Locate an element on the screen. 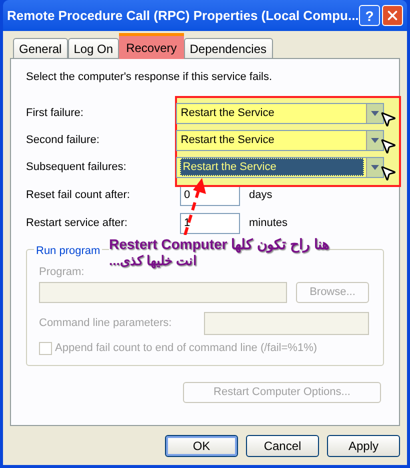  field-label: Second failure: is located at coordinates (63, 140).